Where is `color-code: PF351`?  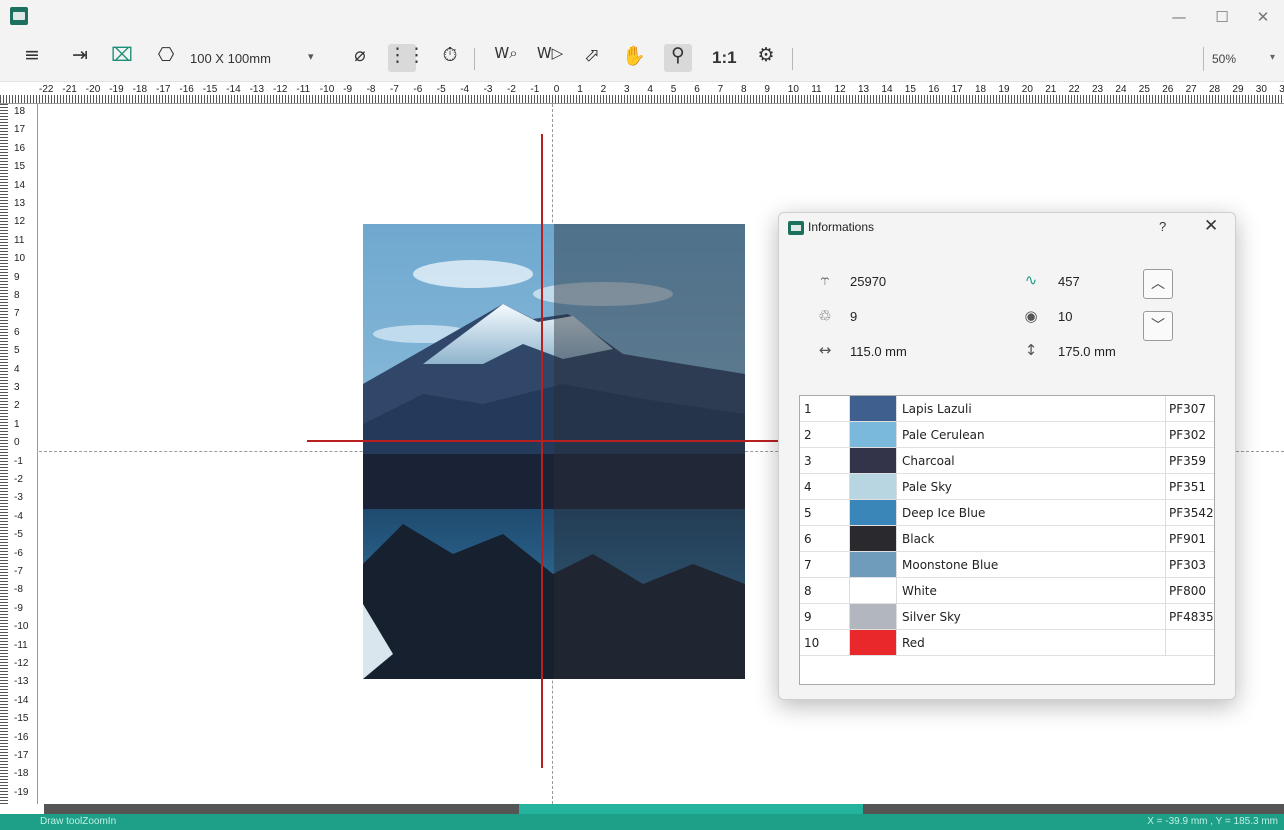
color-code: PF351 is located at coordinates (1188, 487).